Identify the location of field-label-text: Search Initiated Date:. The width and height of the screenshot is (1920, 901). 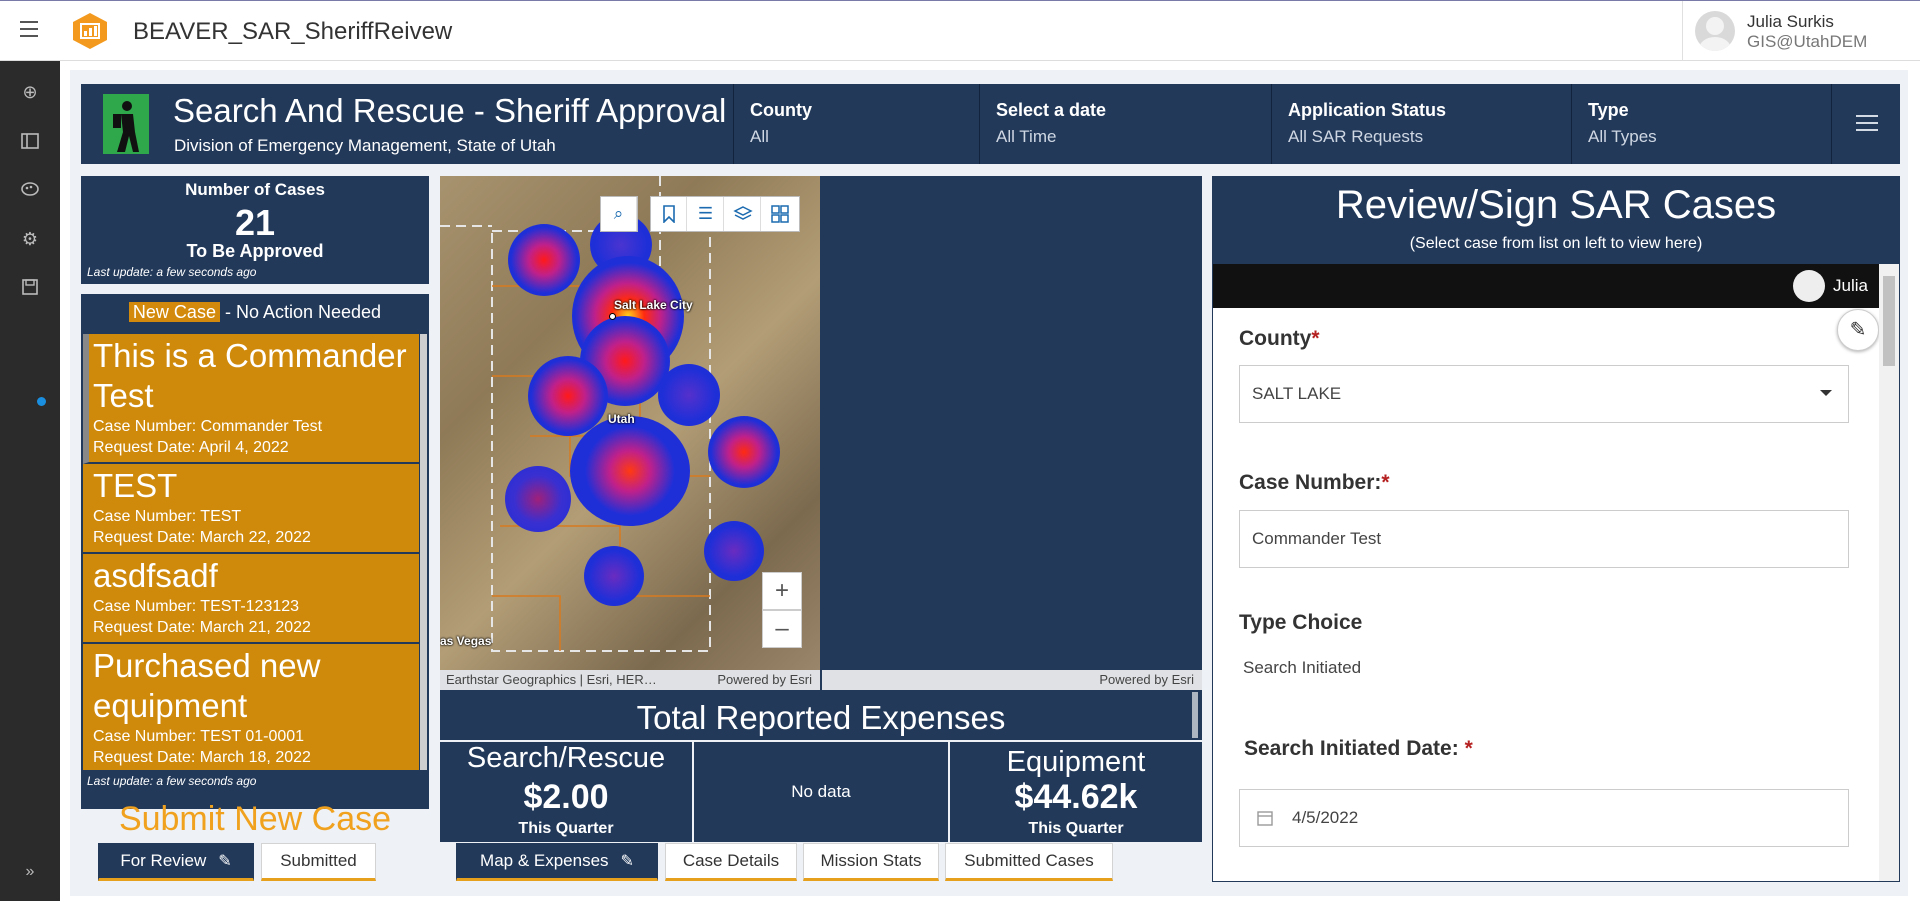
(1354, 748).